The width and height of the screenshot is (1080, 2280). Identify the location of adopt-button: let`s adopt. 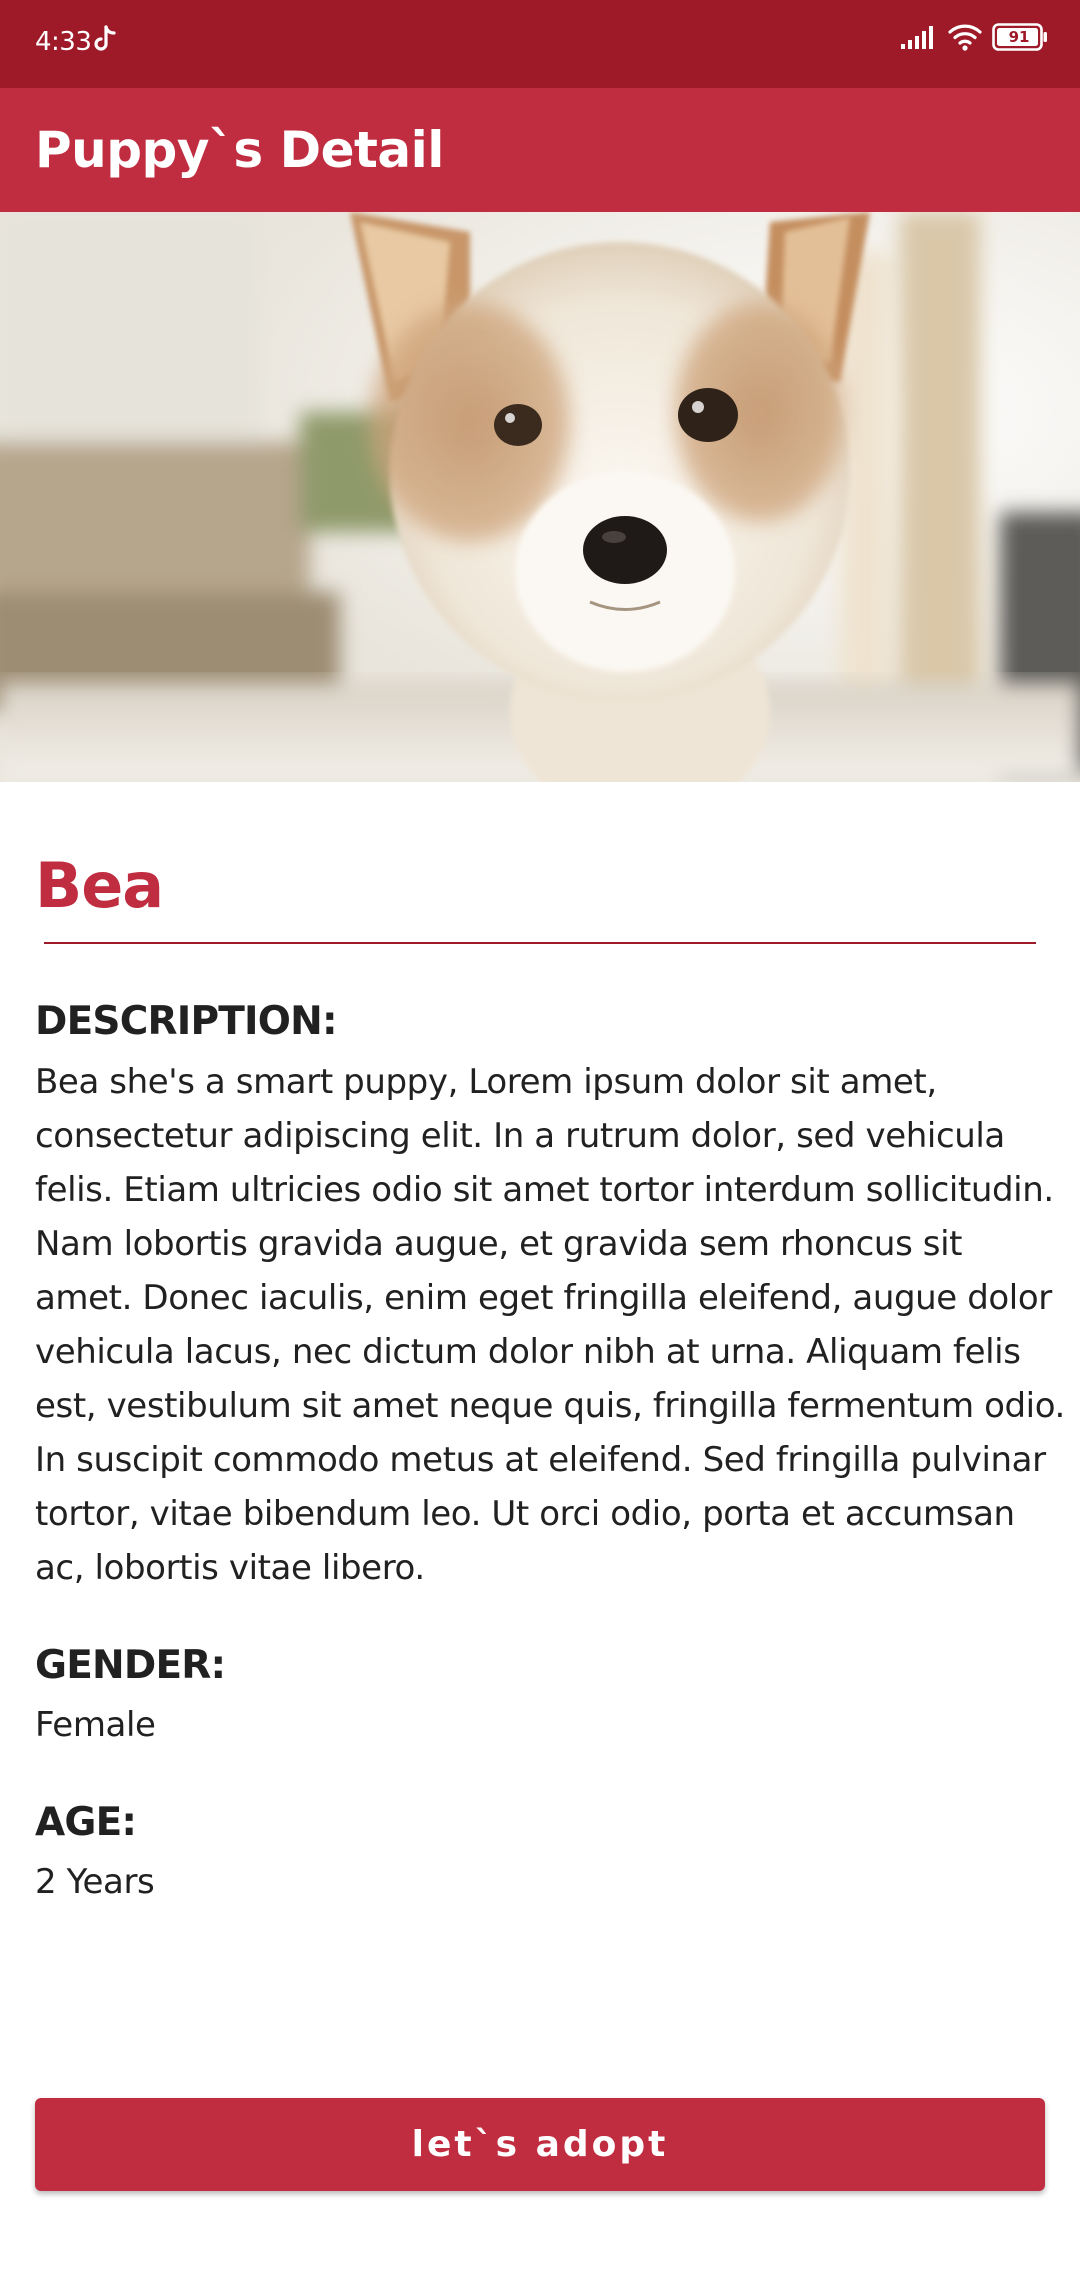
(540, 2144).